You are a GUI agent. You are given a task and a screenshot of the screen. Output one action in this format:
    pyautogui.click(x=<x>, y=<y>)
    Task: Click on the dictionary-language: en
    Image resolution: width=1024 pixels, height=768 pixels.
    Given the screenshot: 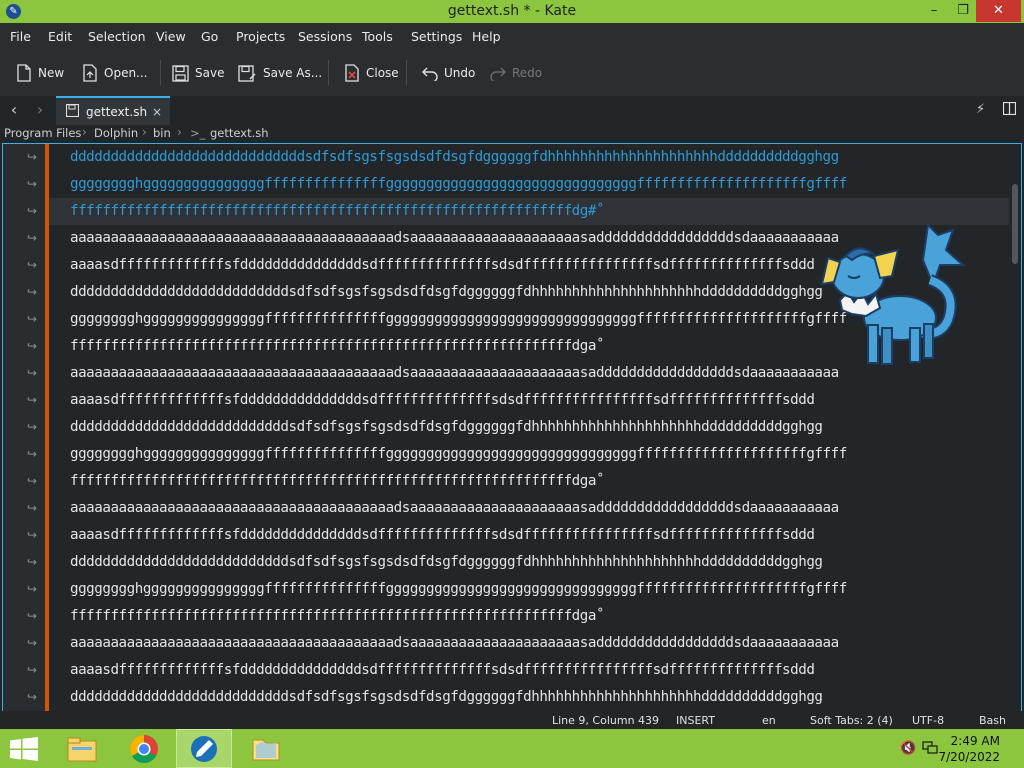 What is the action you would take?
    pyautogui.click(x=769, y=720)
    